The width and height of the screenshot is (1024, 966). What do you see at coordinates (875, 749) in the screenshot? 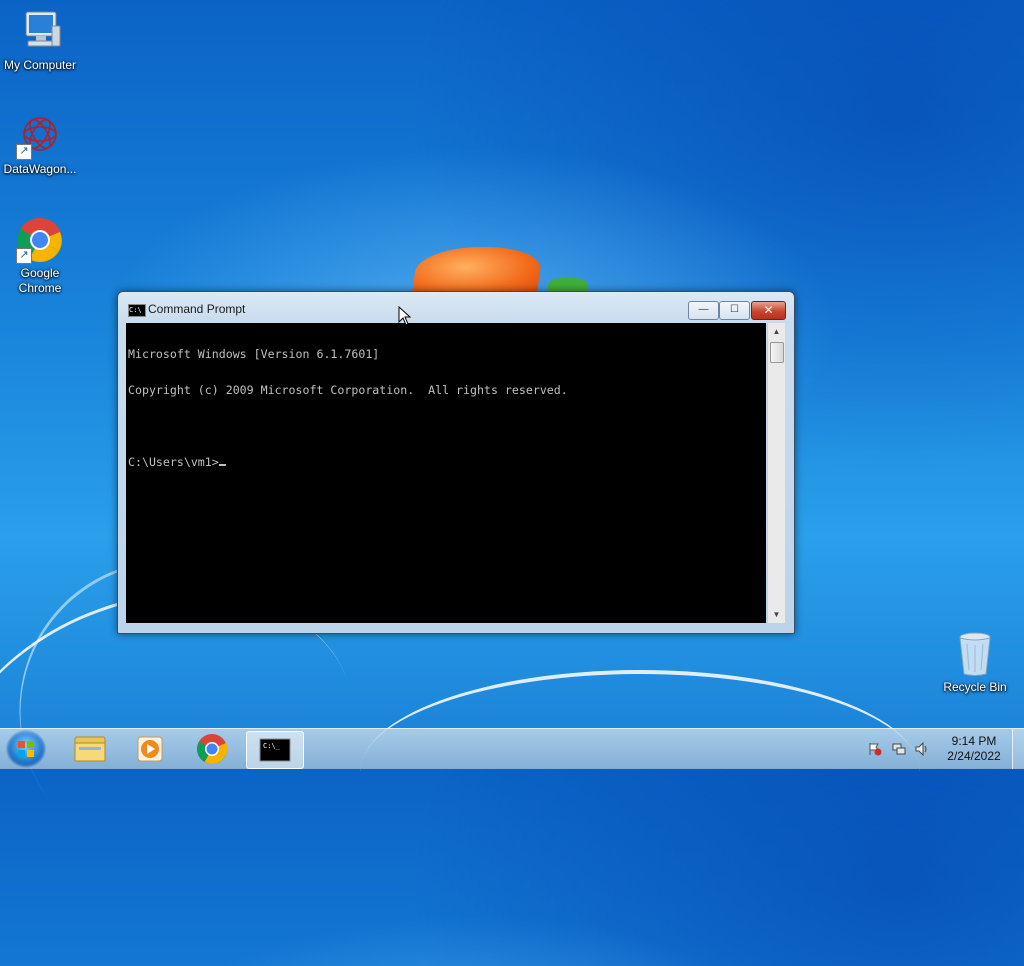
I see `action-center-flag-icon` at bounding box center [875, 749].